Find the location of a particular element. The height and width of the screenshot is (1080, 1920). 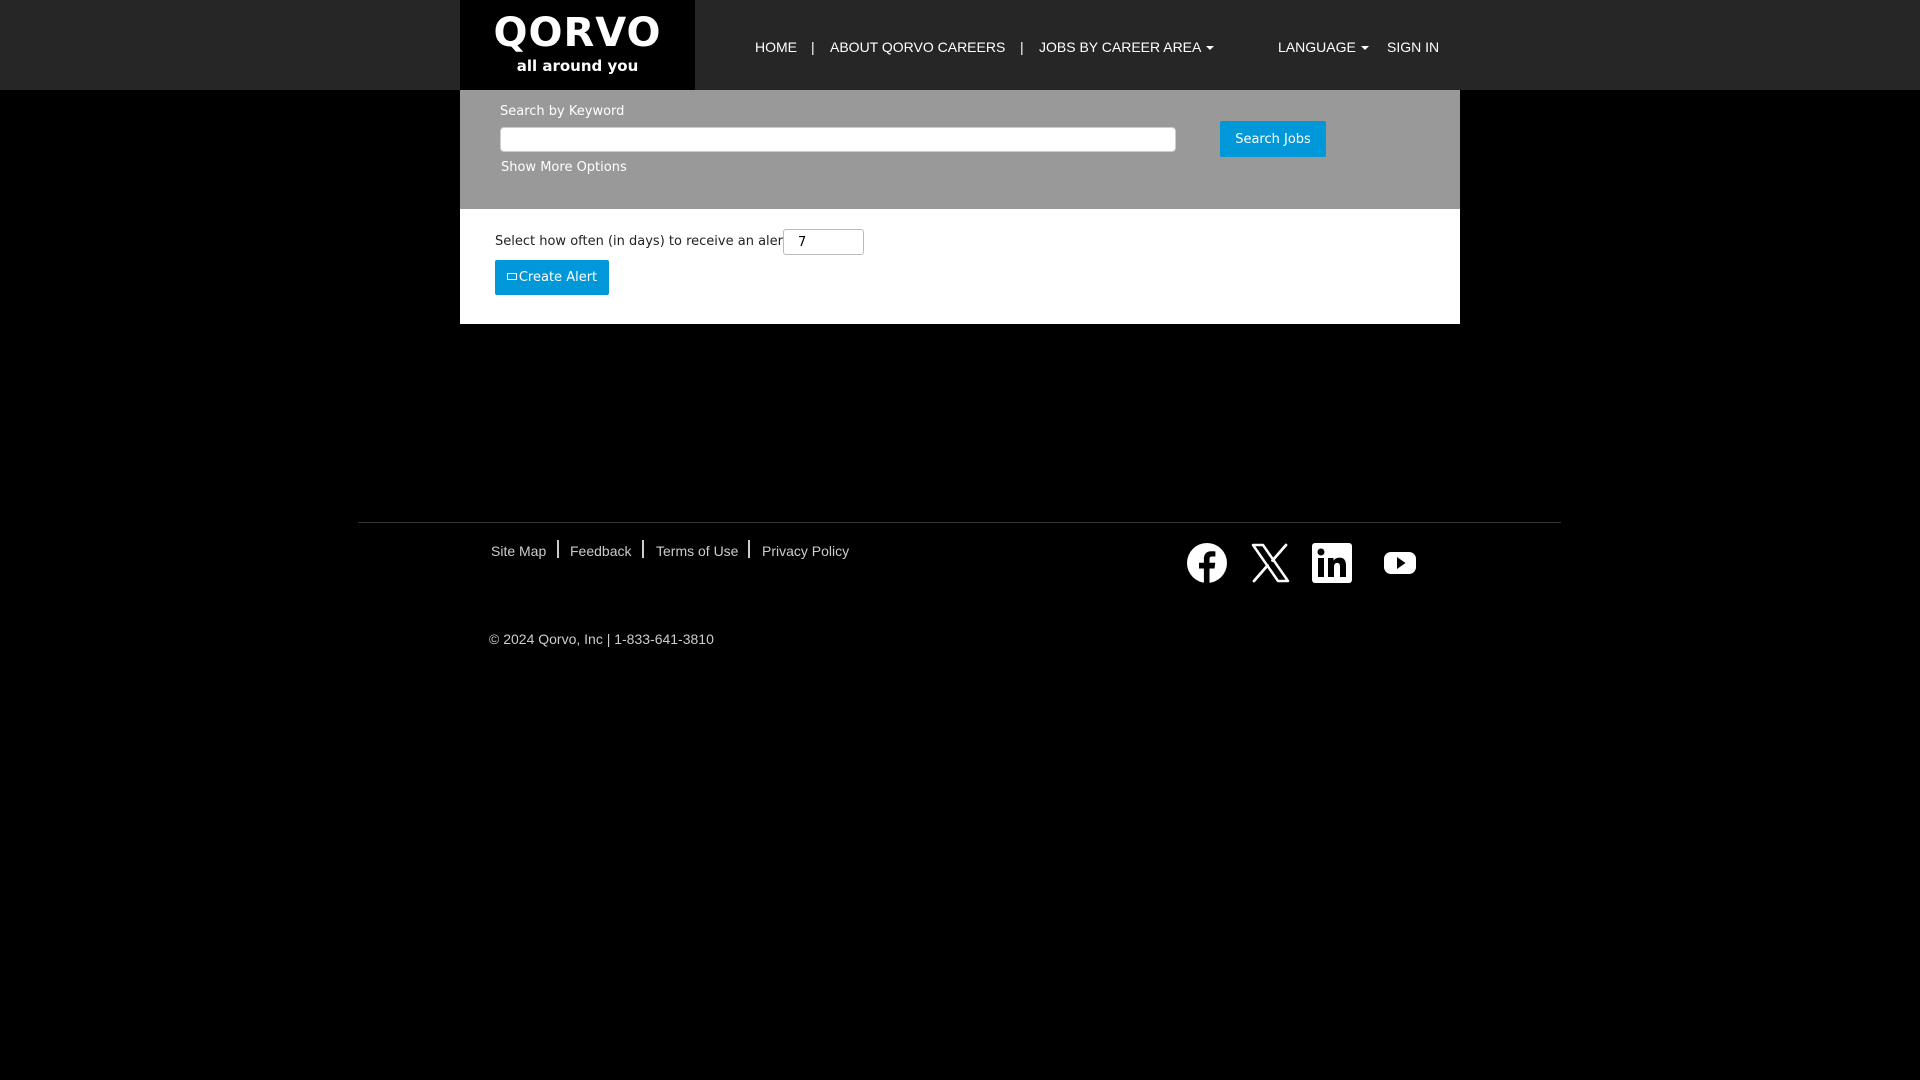

alert-frequency-input is located at coordinates (823, 242).